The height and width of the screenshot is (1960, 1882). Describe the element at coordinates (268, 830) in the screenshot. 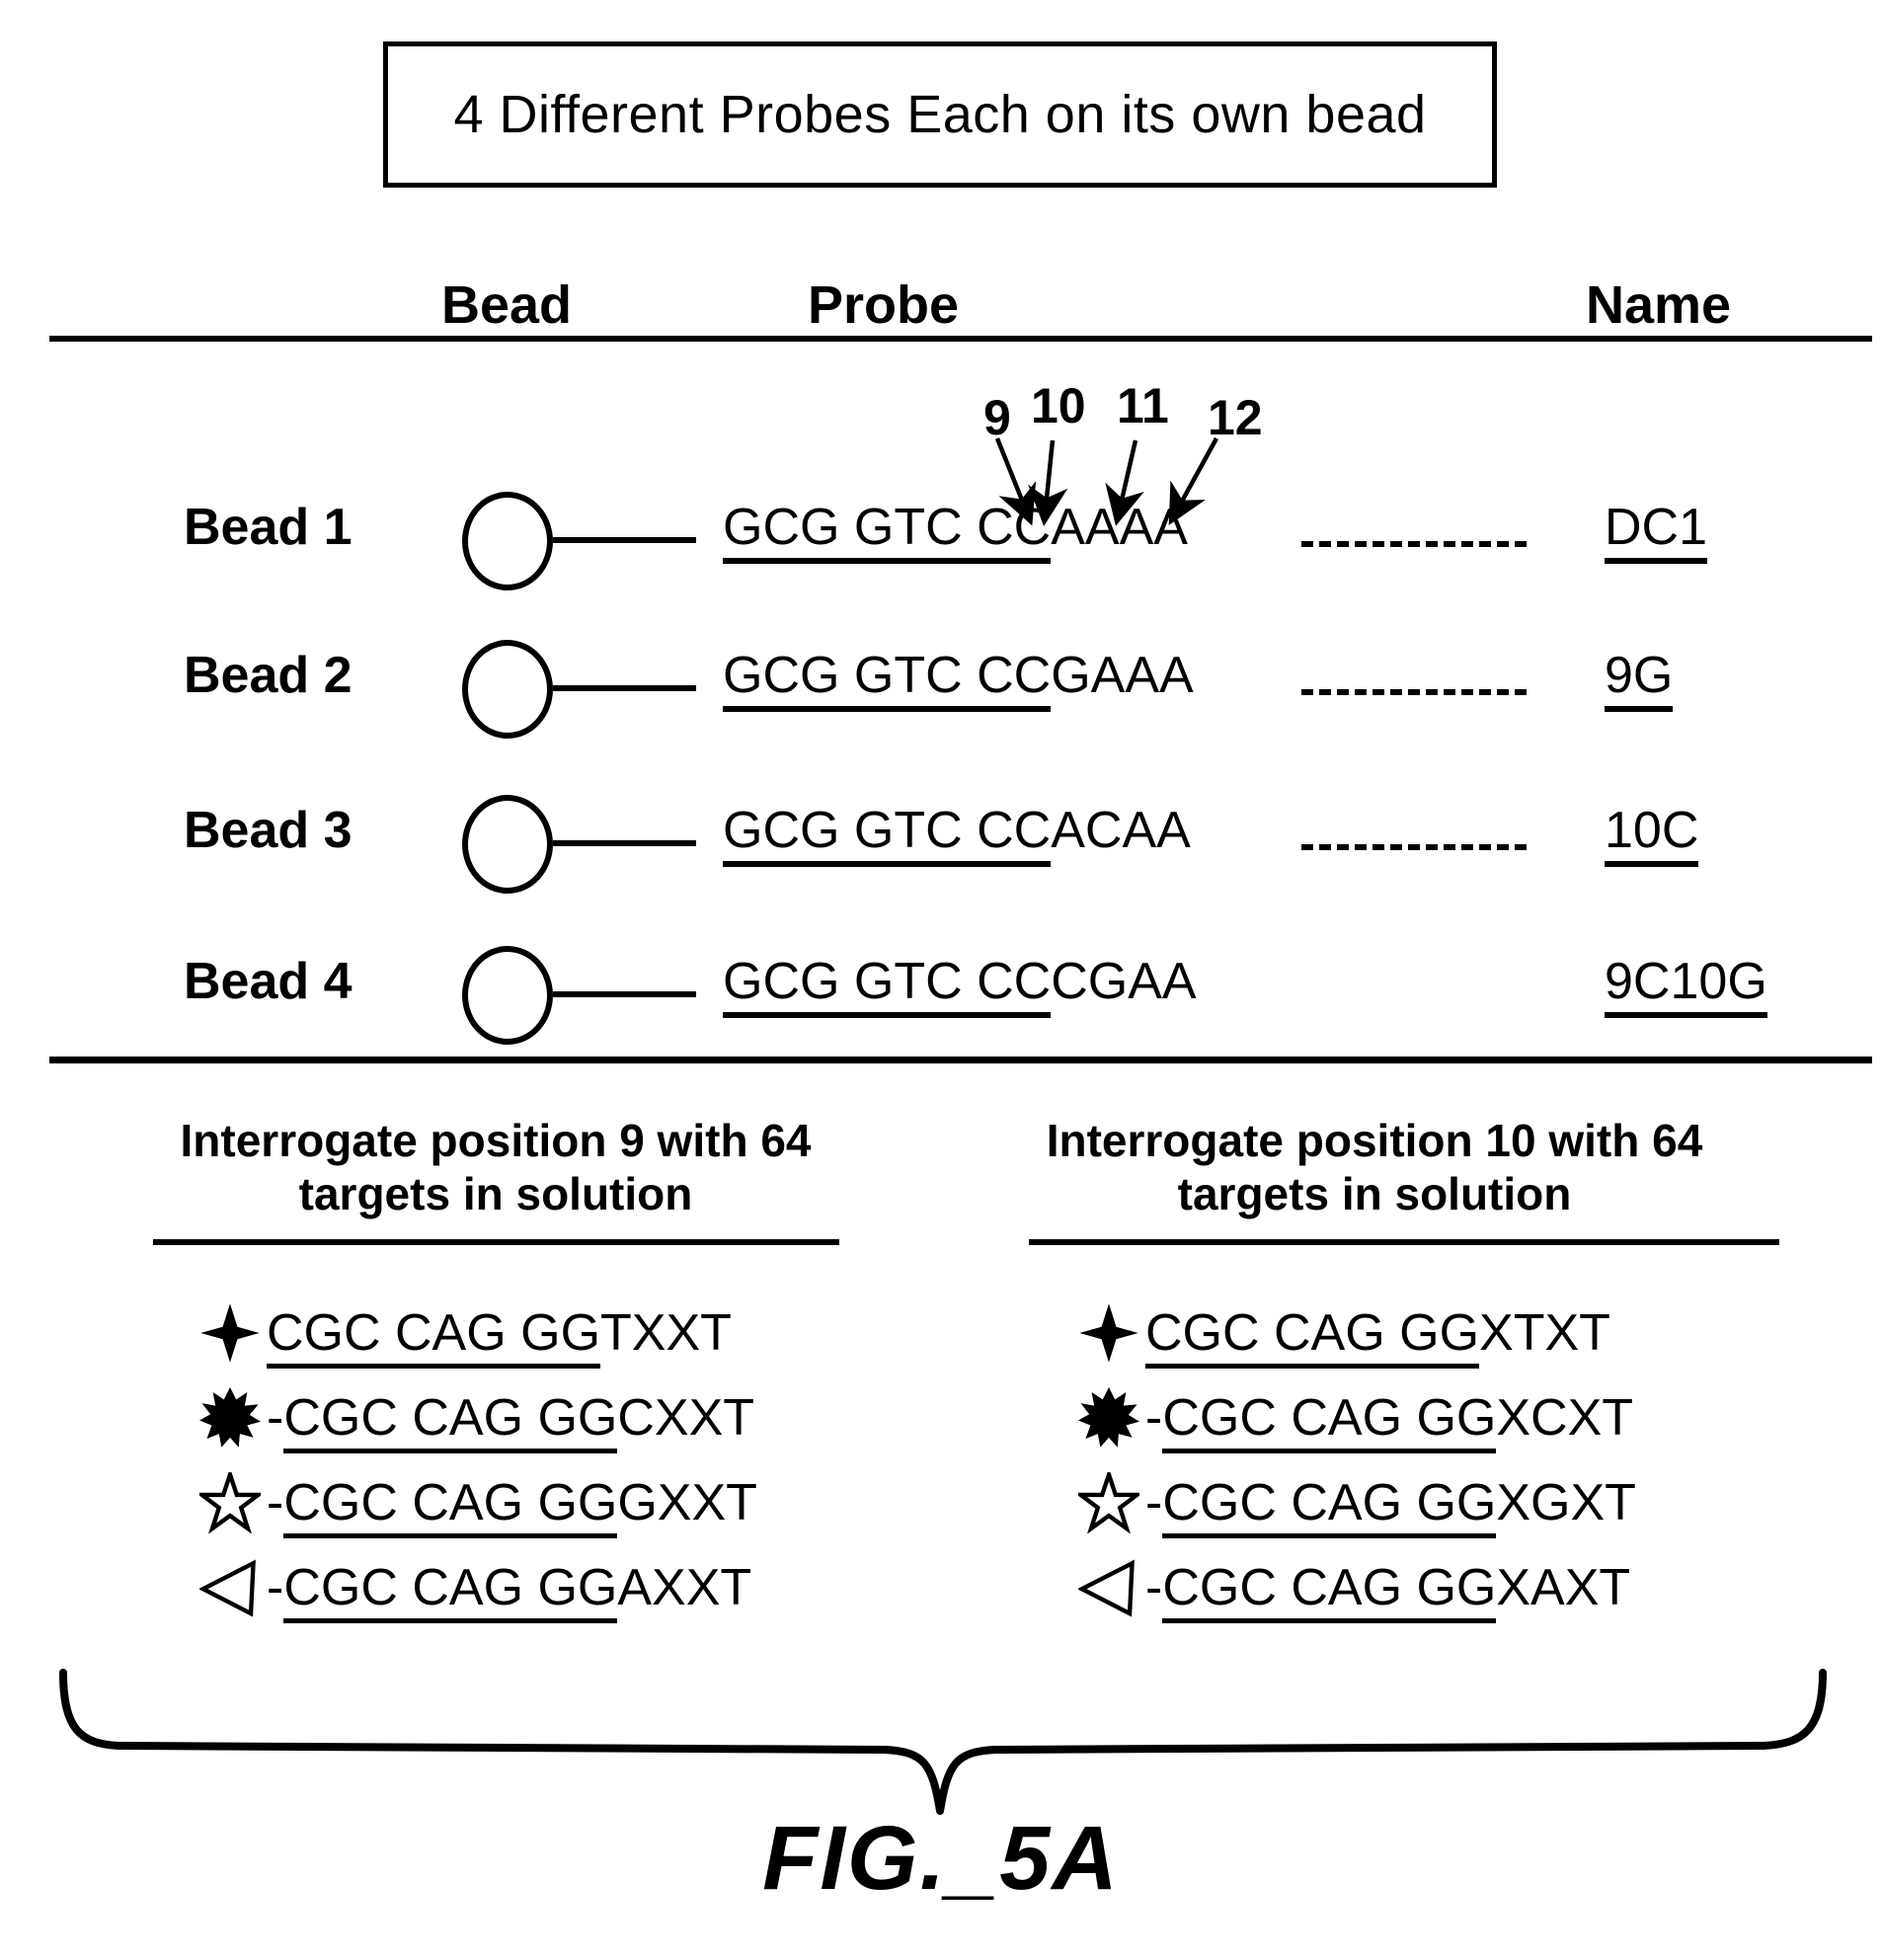

I see `bead-label: Bead 3` at that location.